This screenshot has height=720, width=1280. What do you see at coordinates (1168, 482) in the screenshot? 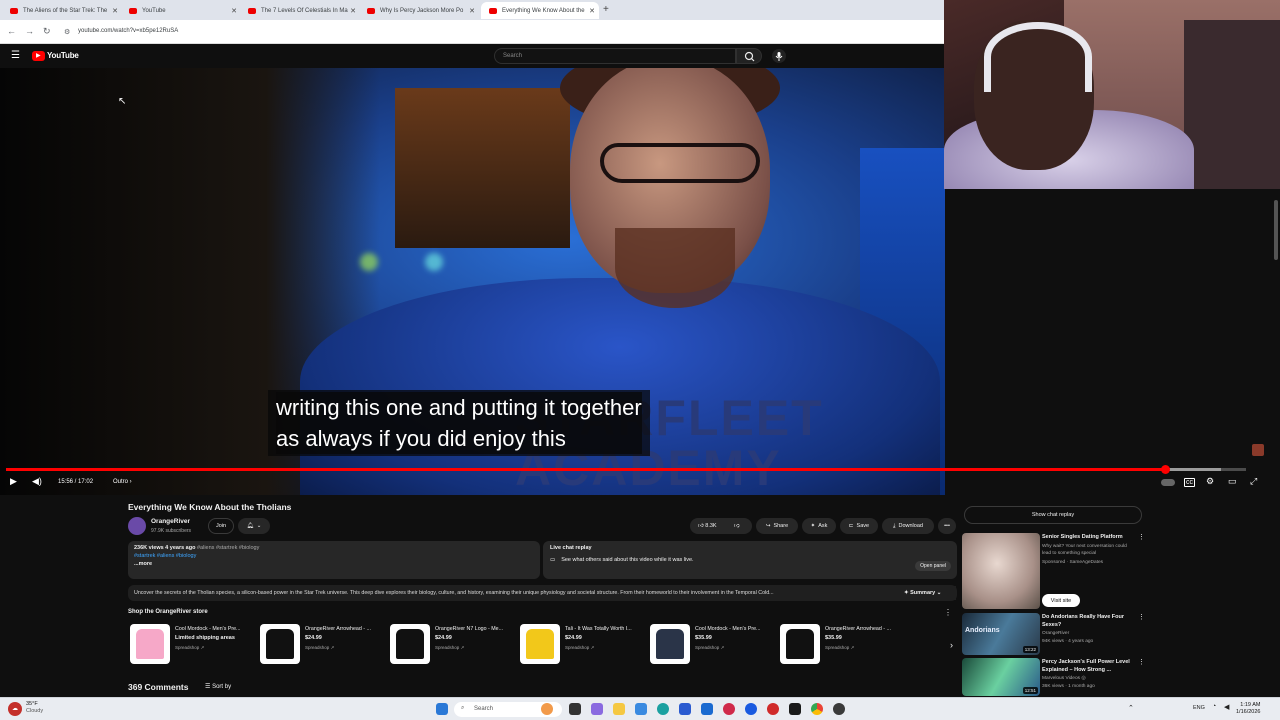
I see `autoplay-toggle` at bounding box center [1168, 482].